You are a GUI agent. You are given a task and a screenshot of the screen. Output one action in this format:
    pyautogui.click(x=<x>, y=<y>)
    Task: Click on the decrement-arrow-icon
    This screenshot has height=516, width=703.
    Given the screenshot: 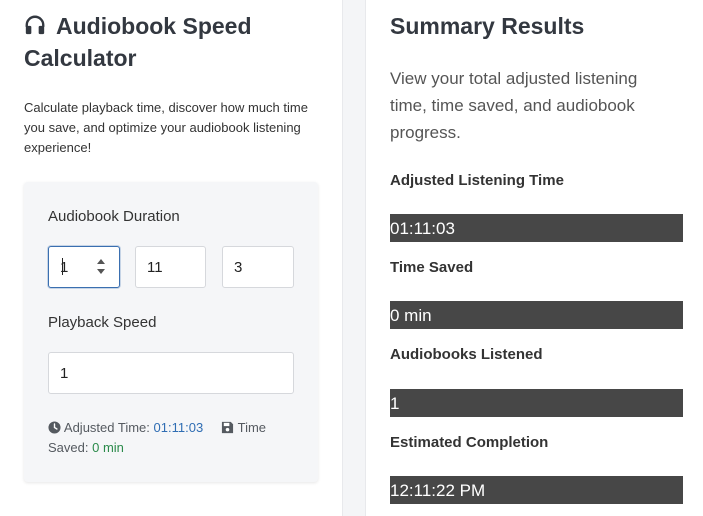 What is the action you would take?
    pyautogui.click(x=101, y=271)
    